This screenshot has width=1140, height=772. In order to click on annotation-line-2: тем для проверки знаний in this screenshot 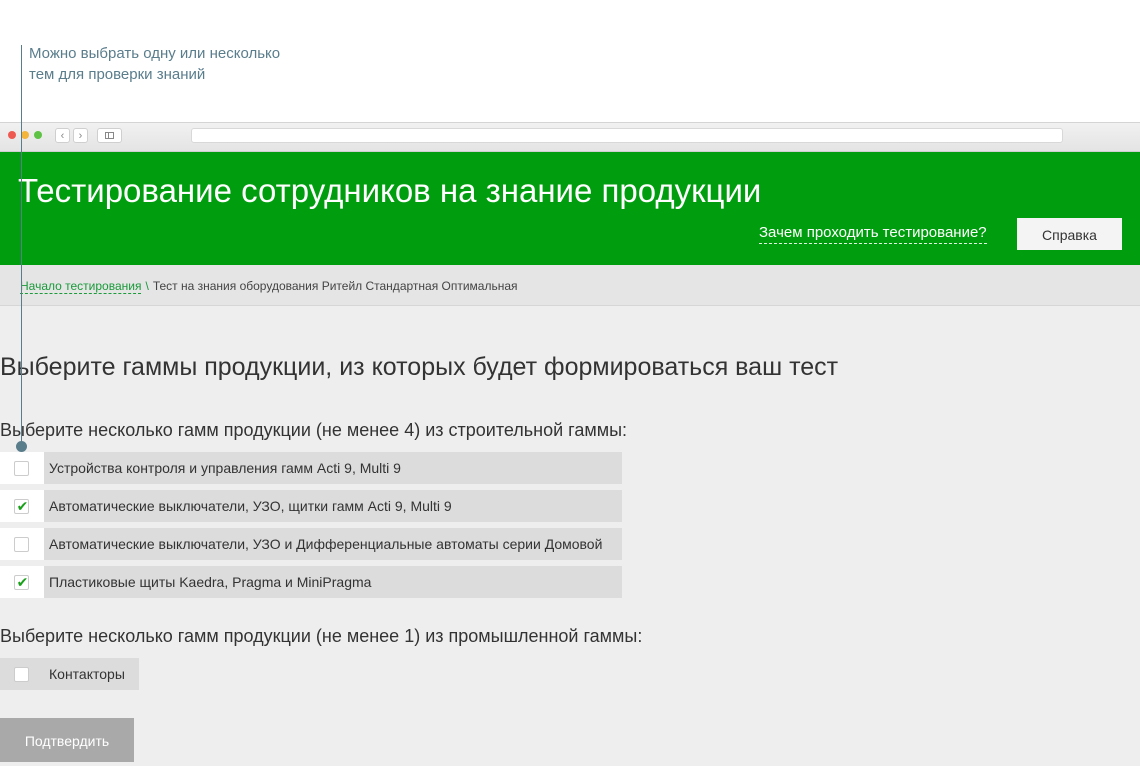, I will do `click(117, 74)`.